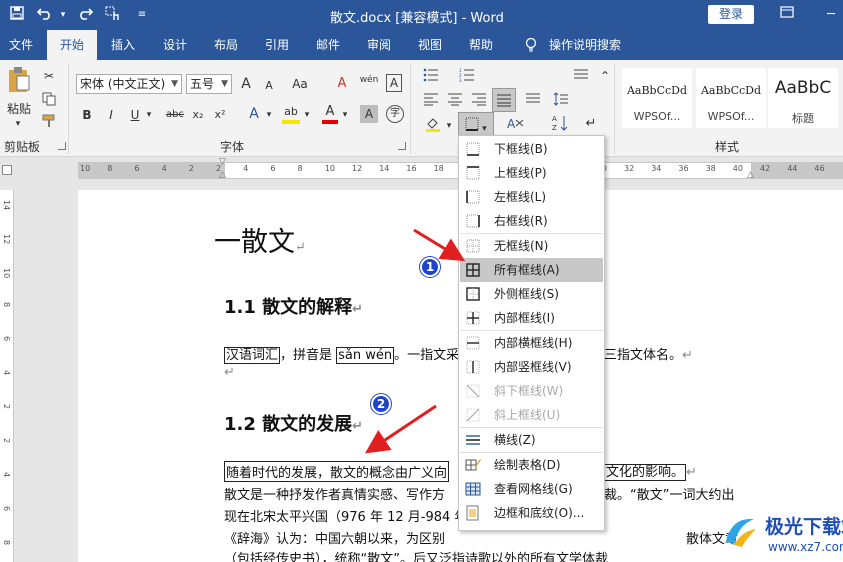  I want to click on cut-icon: ✂, so click(49, 76).